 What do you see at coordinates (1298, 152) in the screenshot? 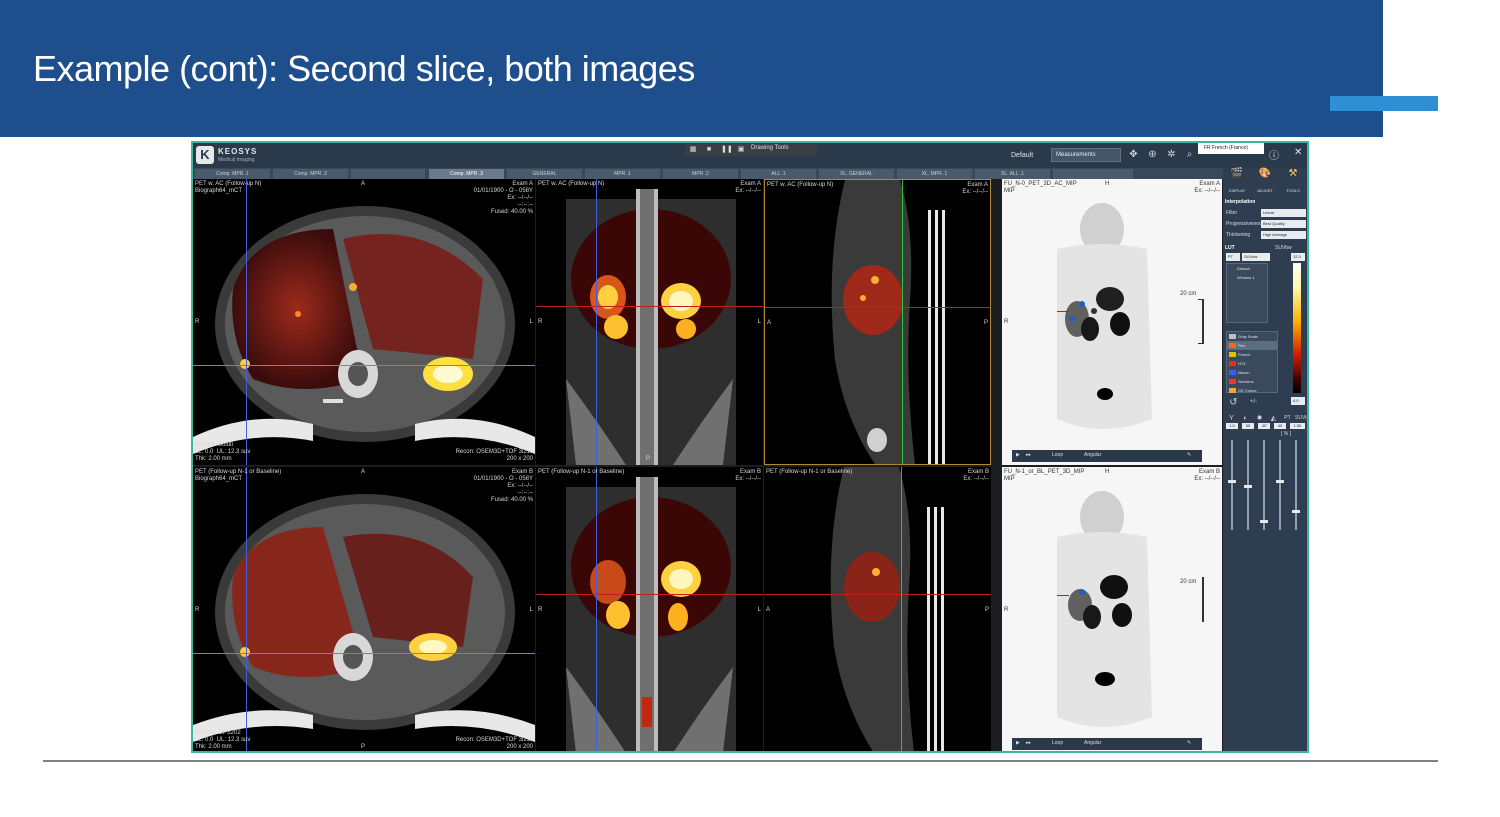
I see `close-icon: ✕` at bounding box center [1298, 152].